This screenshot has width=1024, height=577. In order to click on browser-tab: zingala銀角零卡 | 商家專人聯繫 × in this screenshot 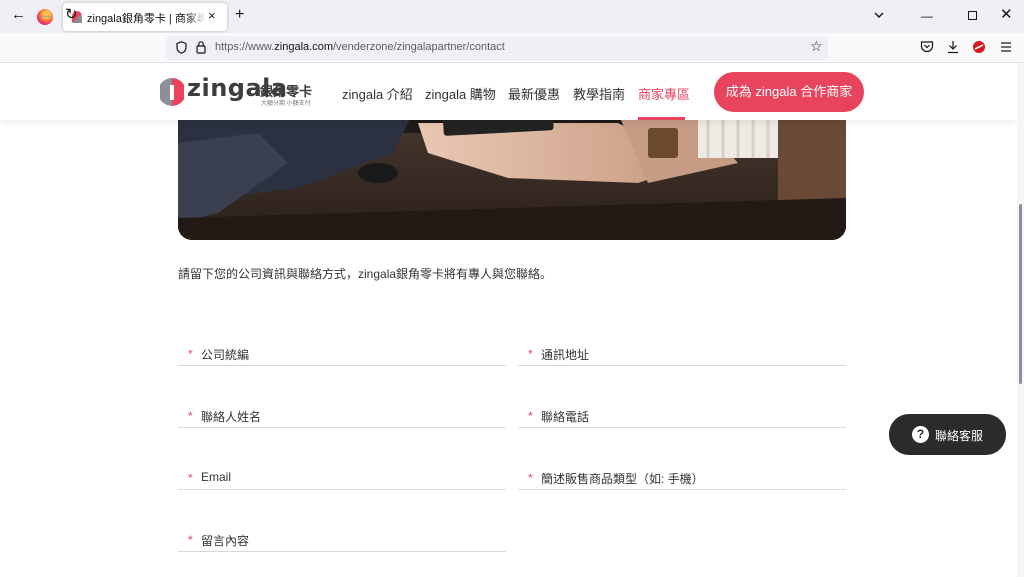, I will do `click(145, 17)`.